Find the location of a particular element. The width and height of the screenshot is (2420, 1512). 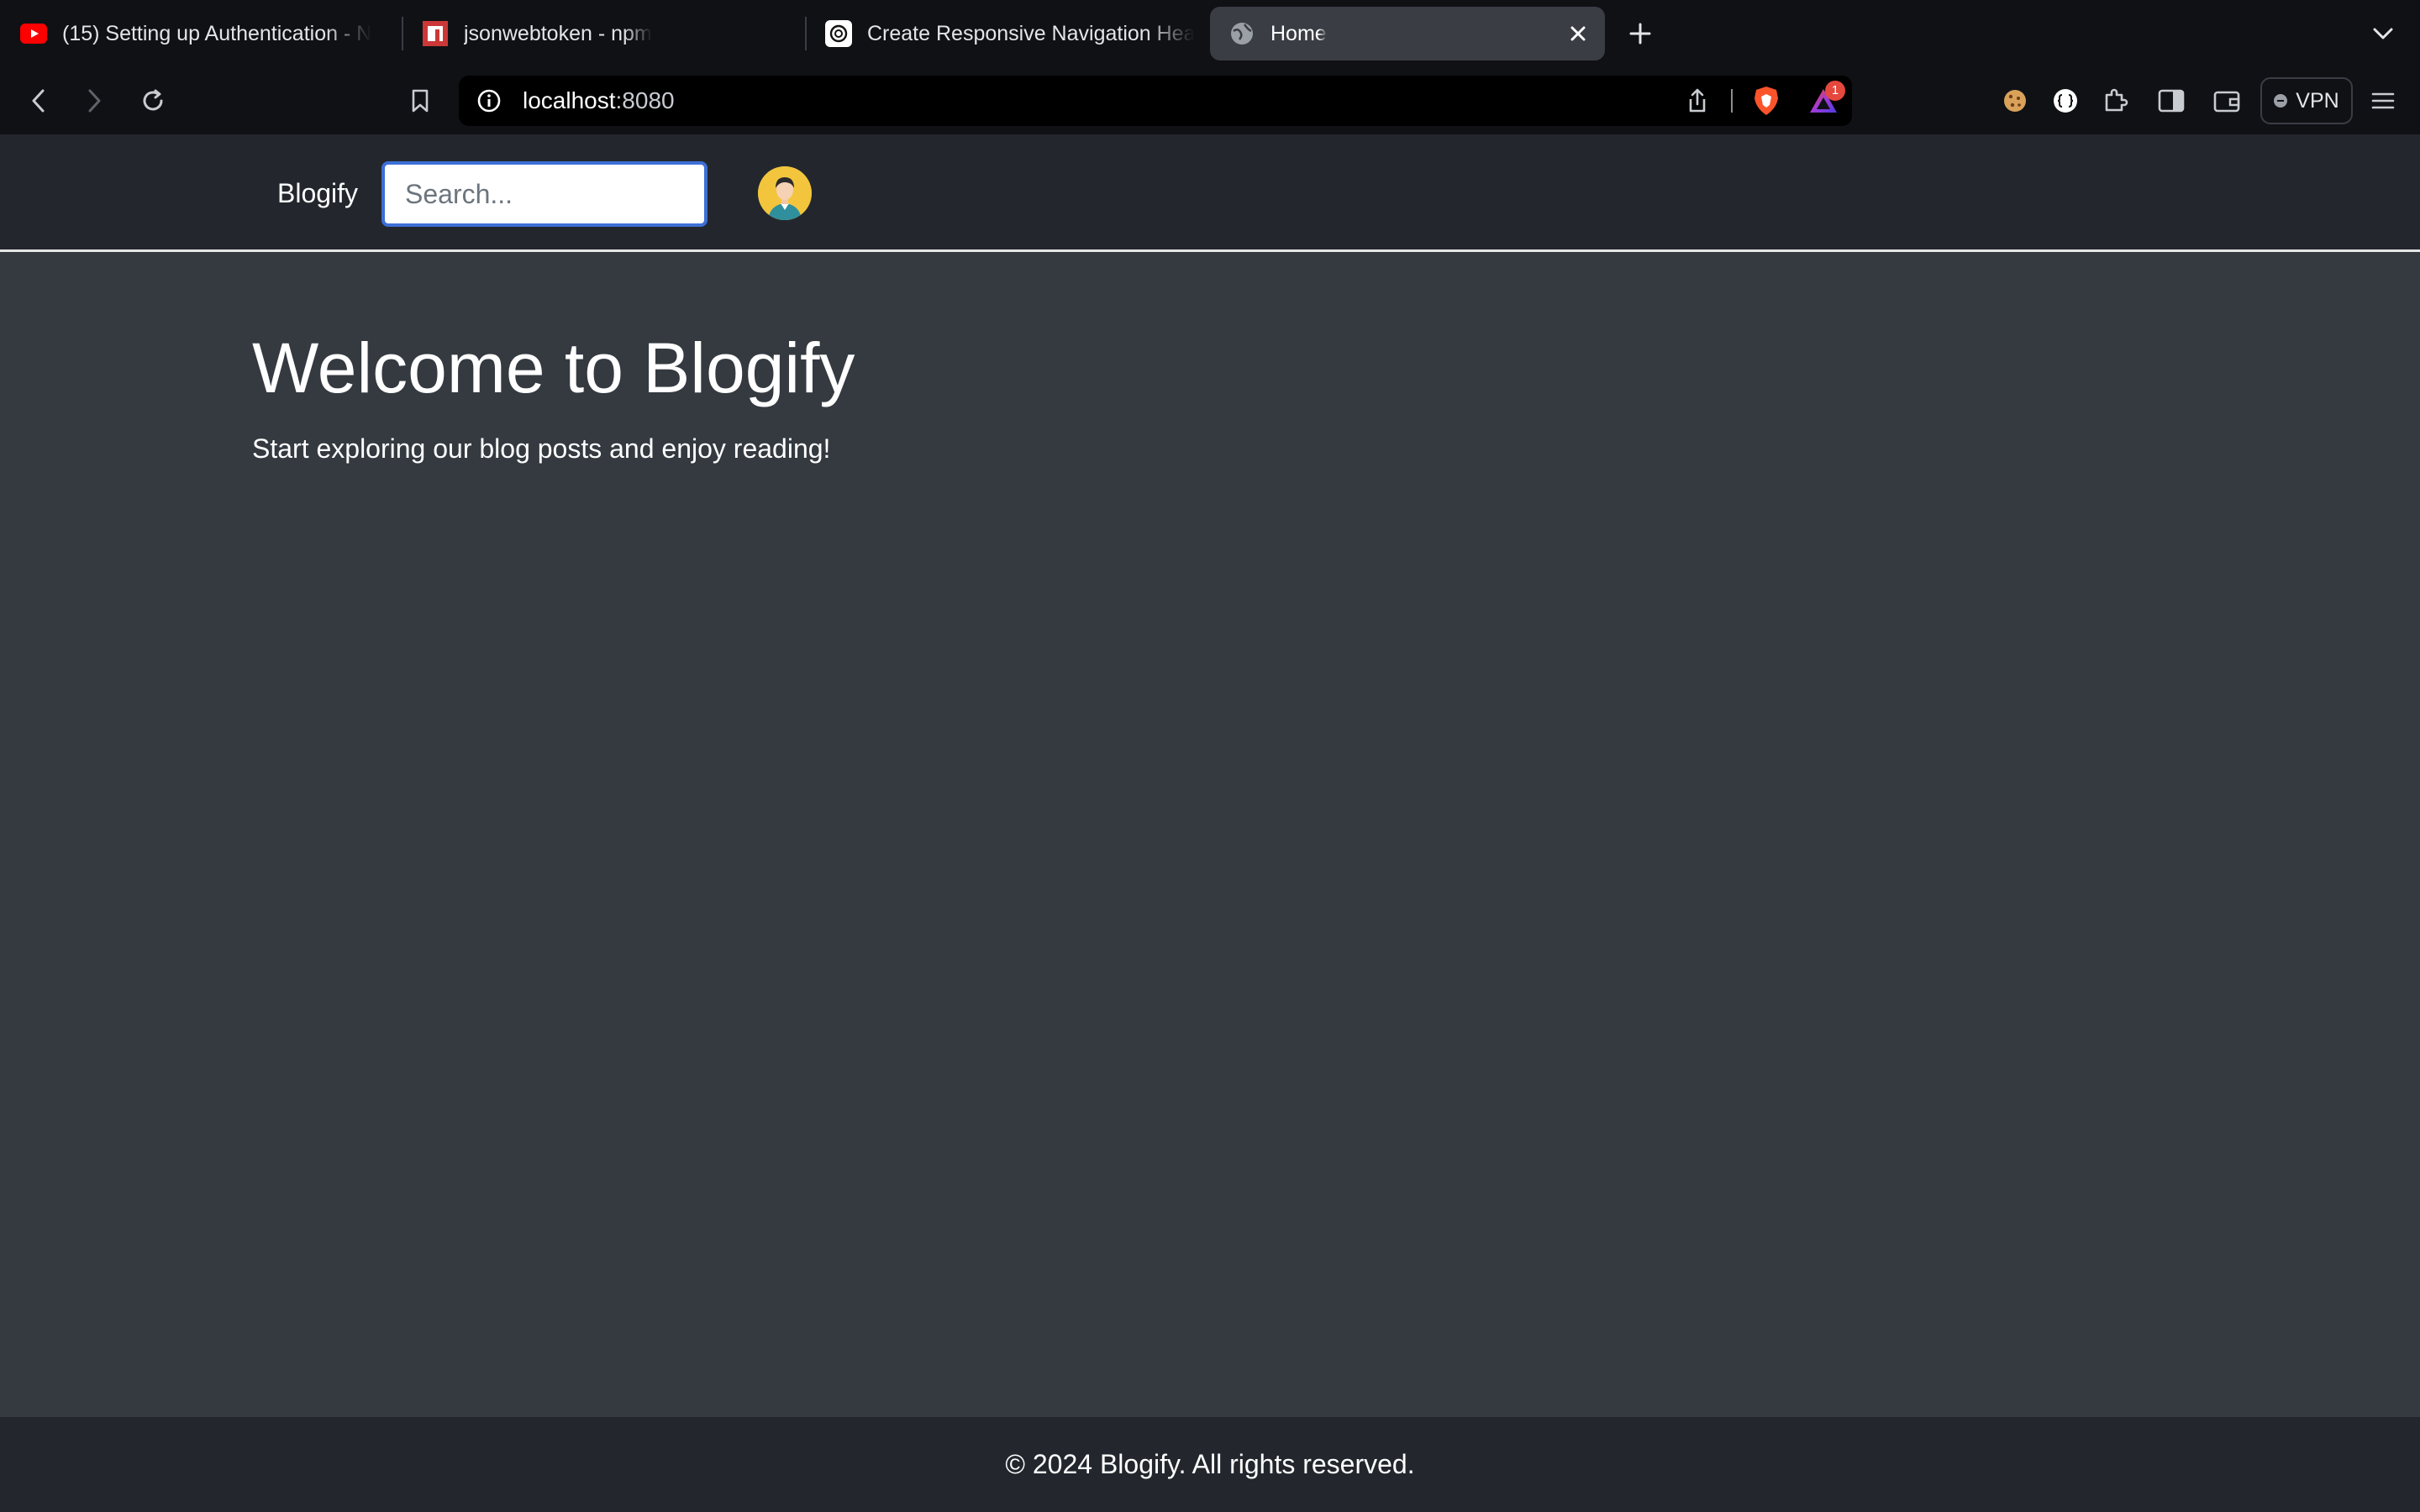

tab-title: Home is located at coordinates (1298, 33).